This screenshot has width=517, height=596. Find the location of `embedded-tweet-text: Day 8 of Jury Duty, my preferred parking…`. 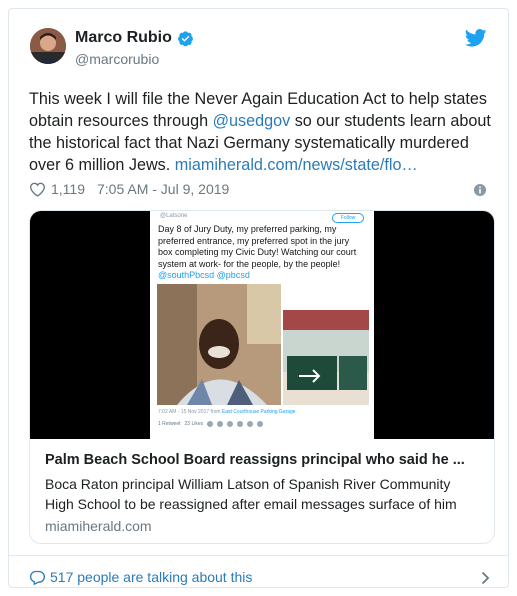

embedded-tweet-text: Day 8 of Jury Duty, my preferred parking… is located at coordinates (262, 253).